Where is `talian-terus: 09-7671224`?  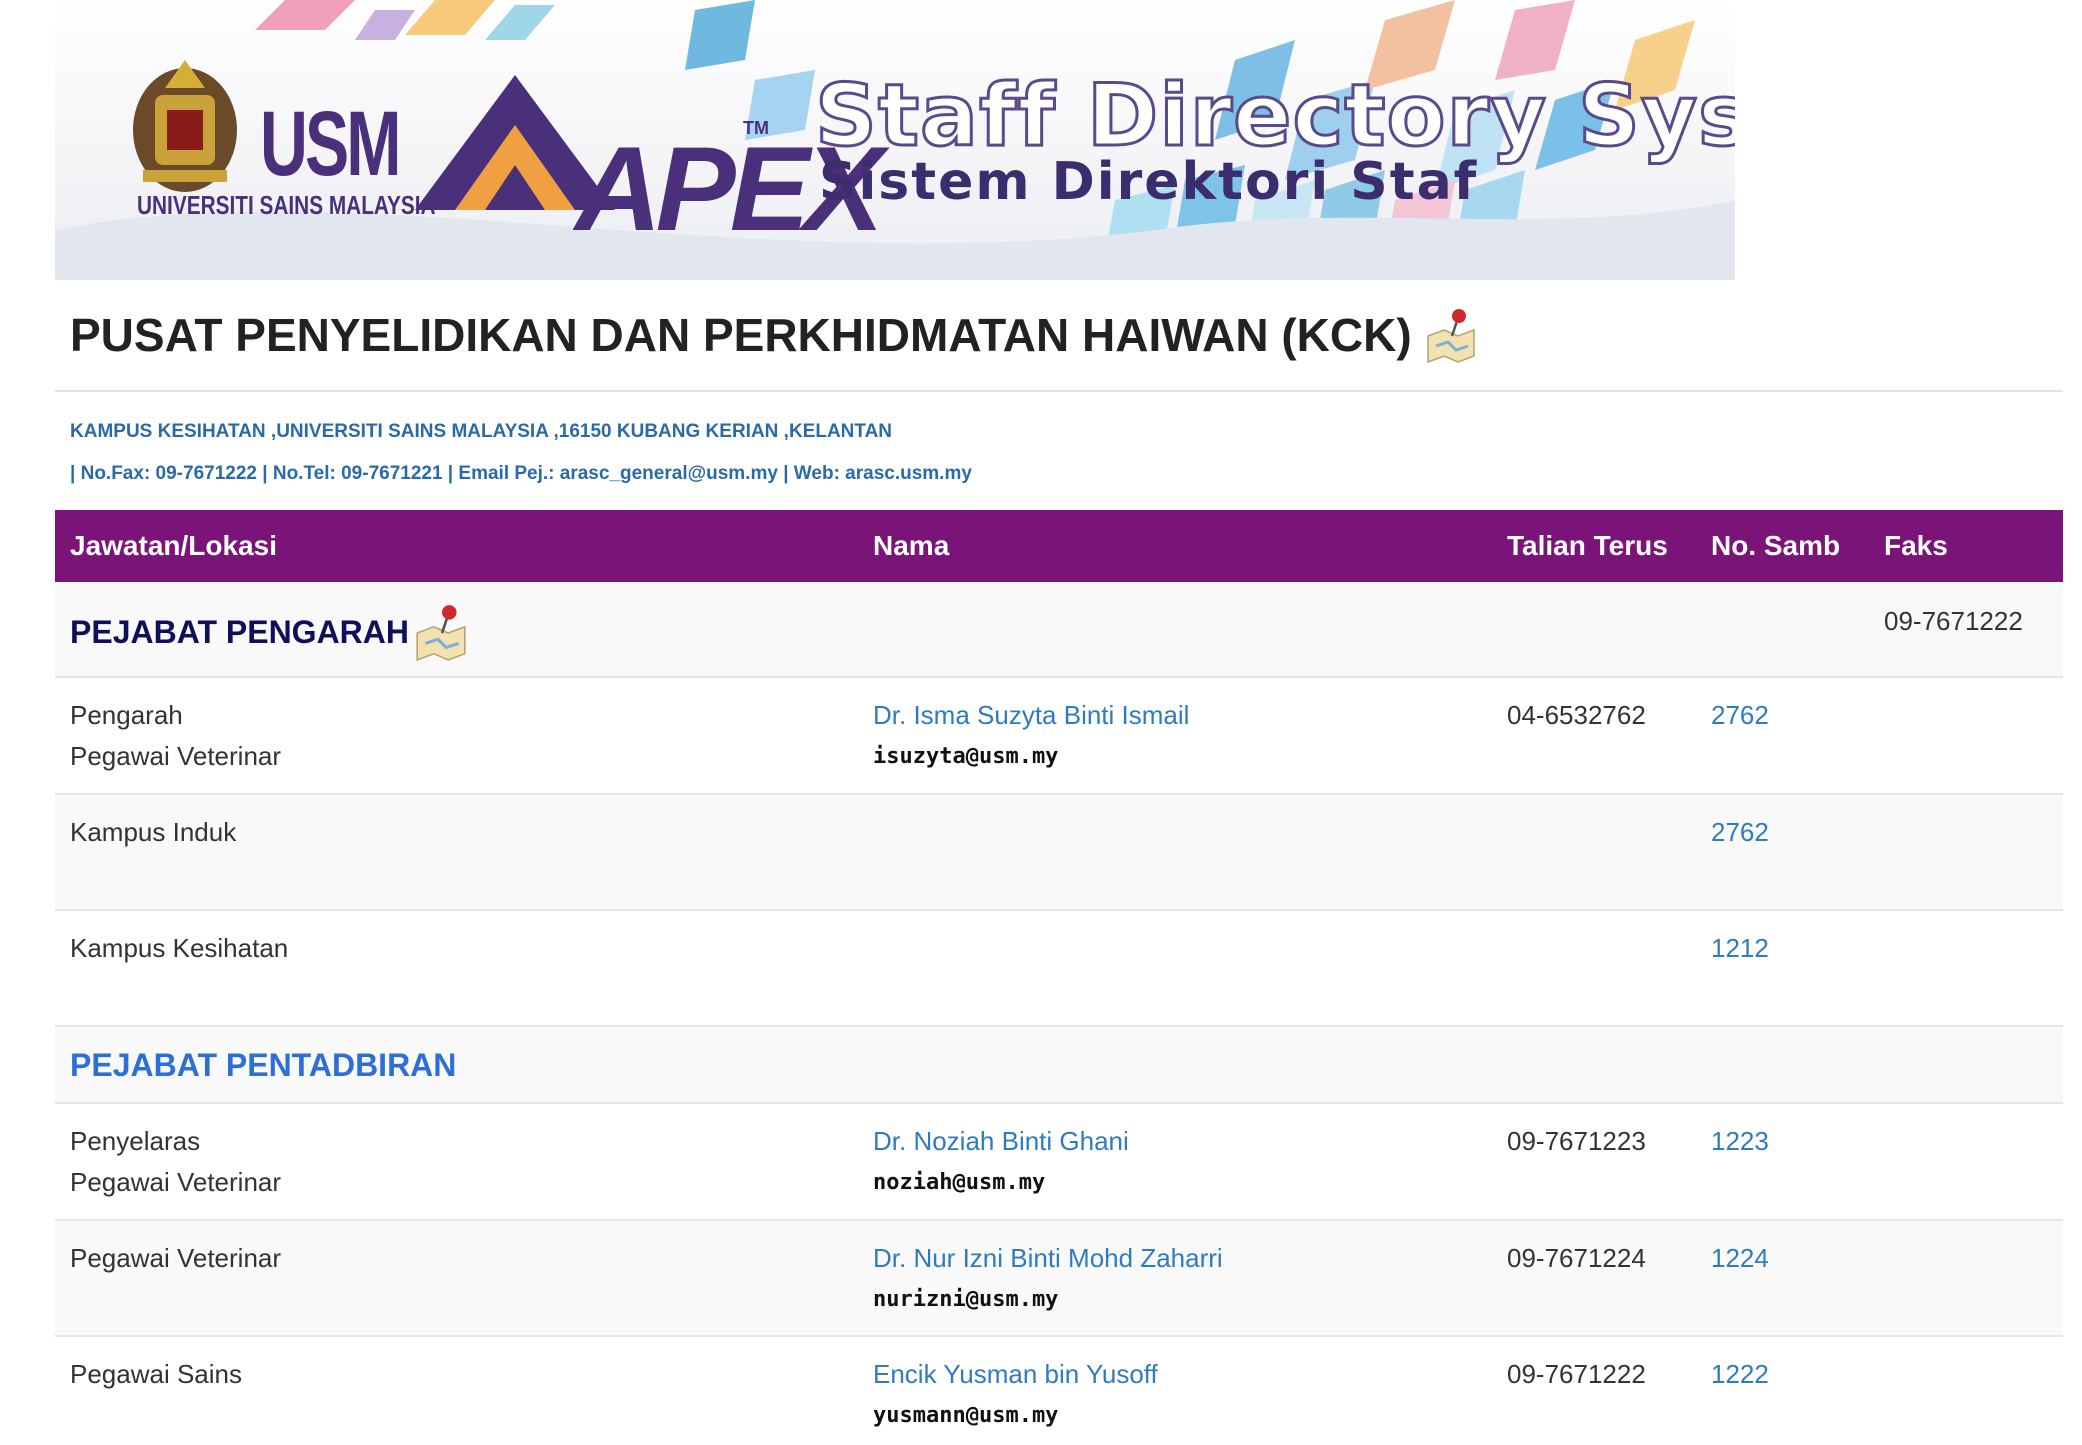
talian-terus: 09-7671224 is located at coordinates (1576, 1258).